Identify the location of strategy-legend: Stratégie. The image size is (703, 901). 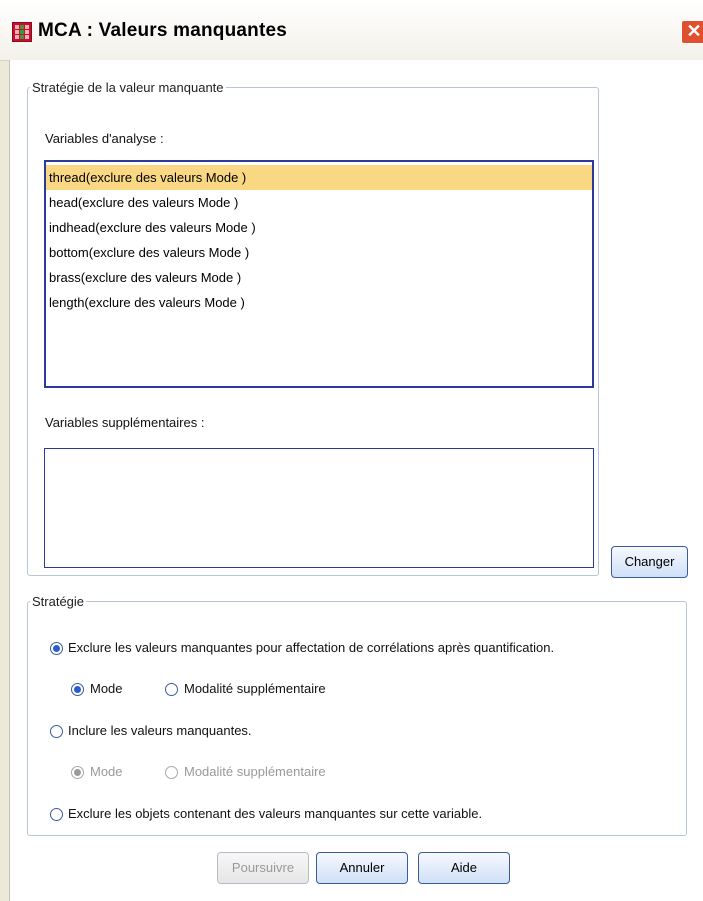
(58, 601).